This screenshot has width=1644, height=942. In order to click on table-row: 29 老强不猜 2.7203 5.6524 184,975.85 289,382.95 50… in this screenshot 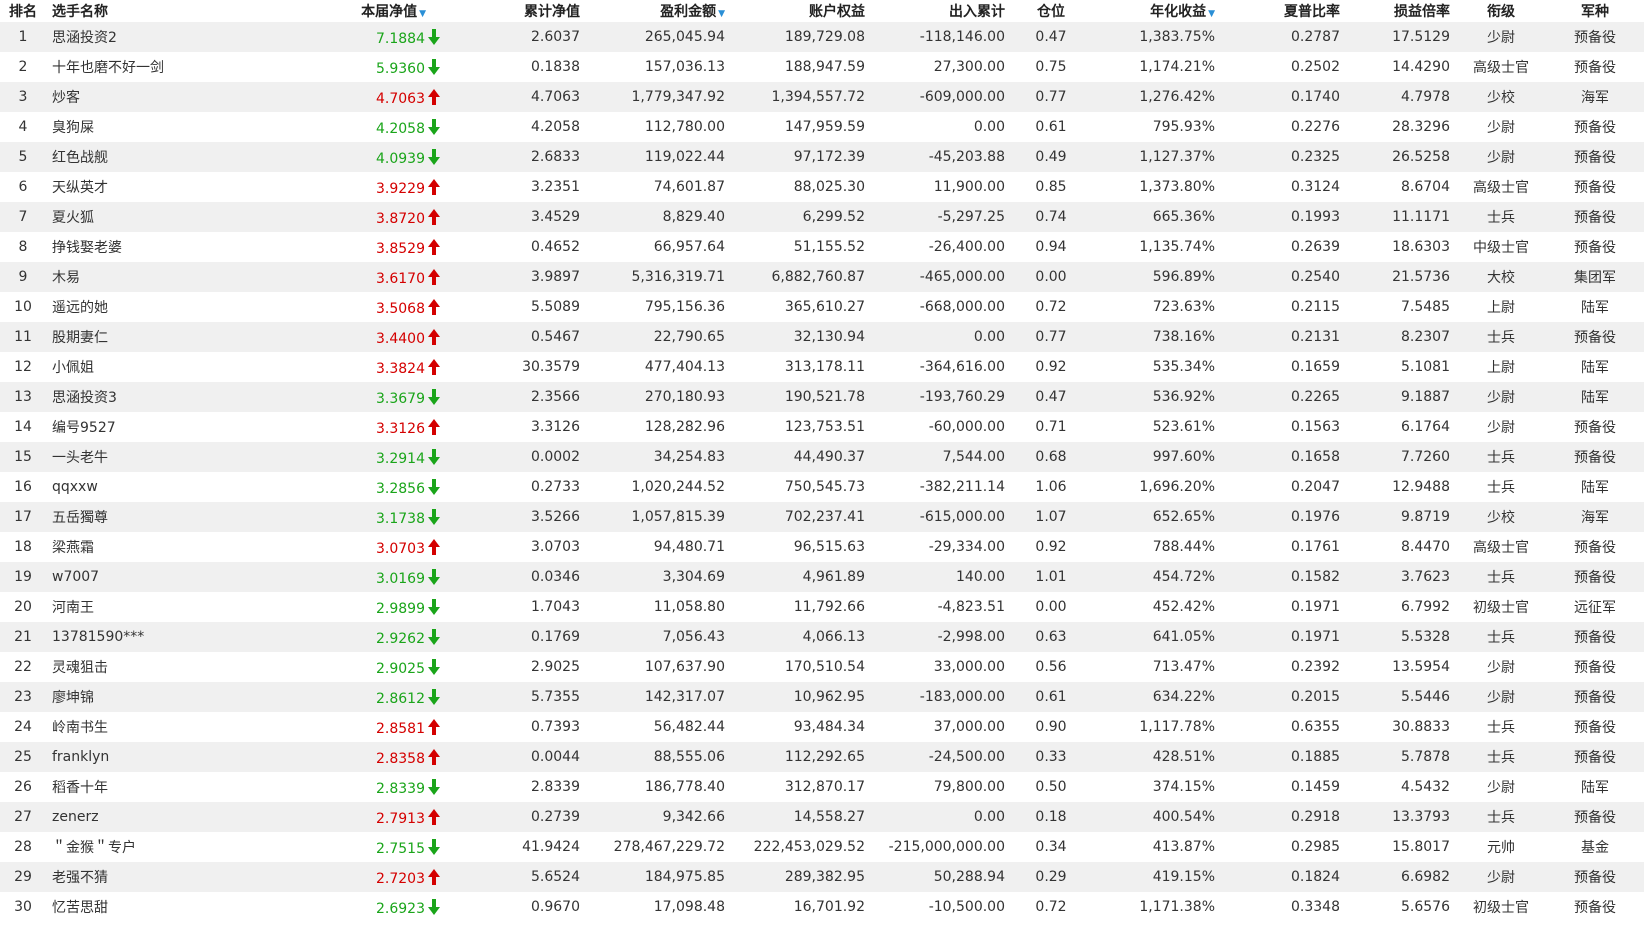, I will do `click(822, 877)`.